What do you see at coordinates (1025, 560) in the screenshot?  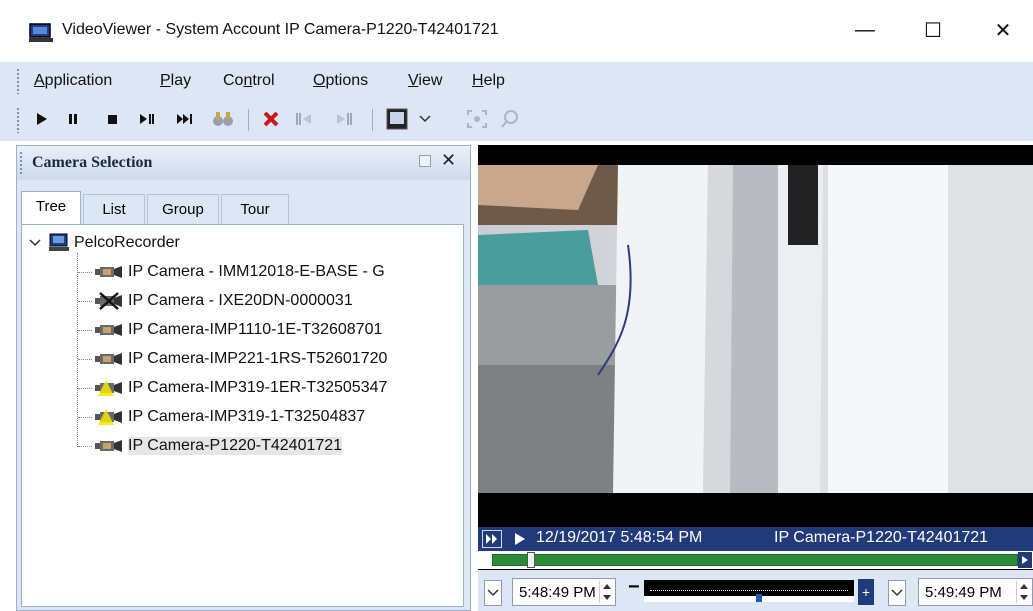 I see `progress-scroll-right-icon` at bounding box center [1025, 560].